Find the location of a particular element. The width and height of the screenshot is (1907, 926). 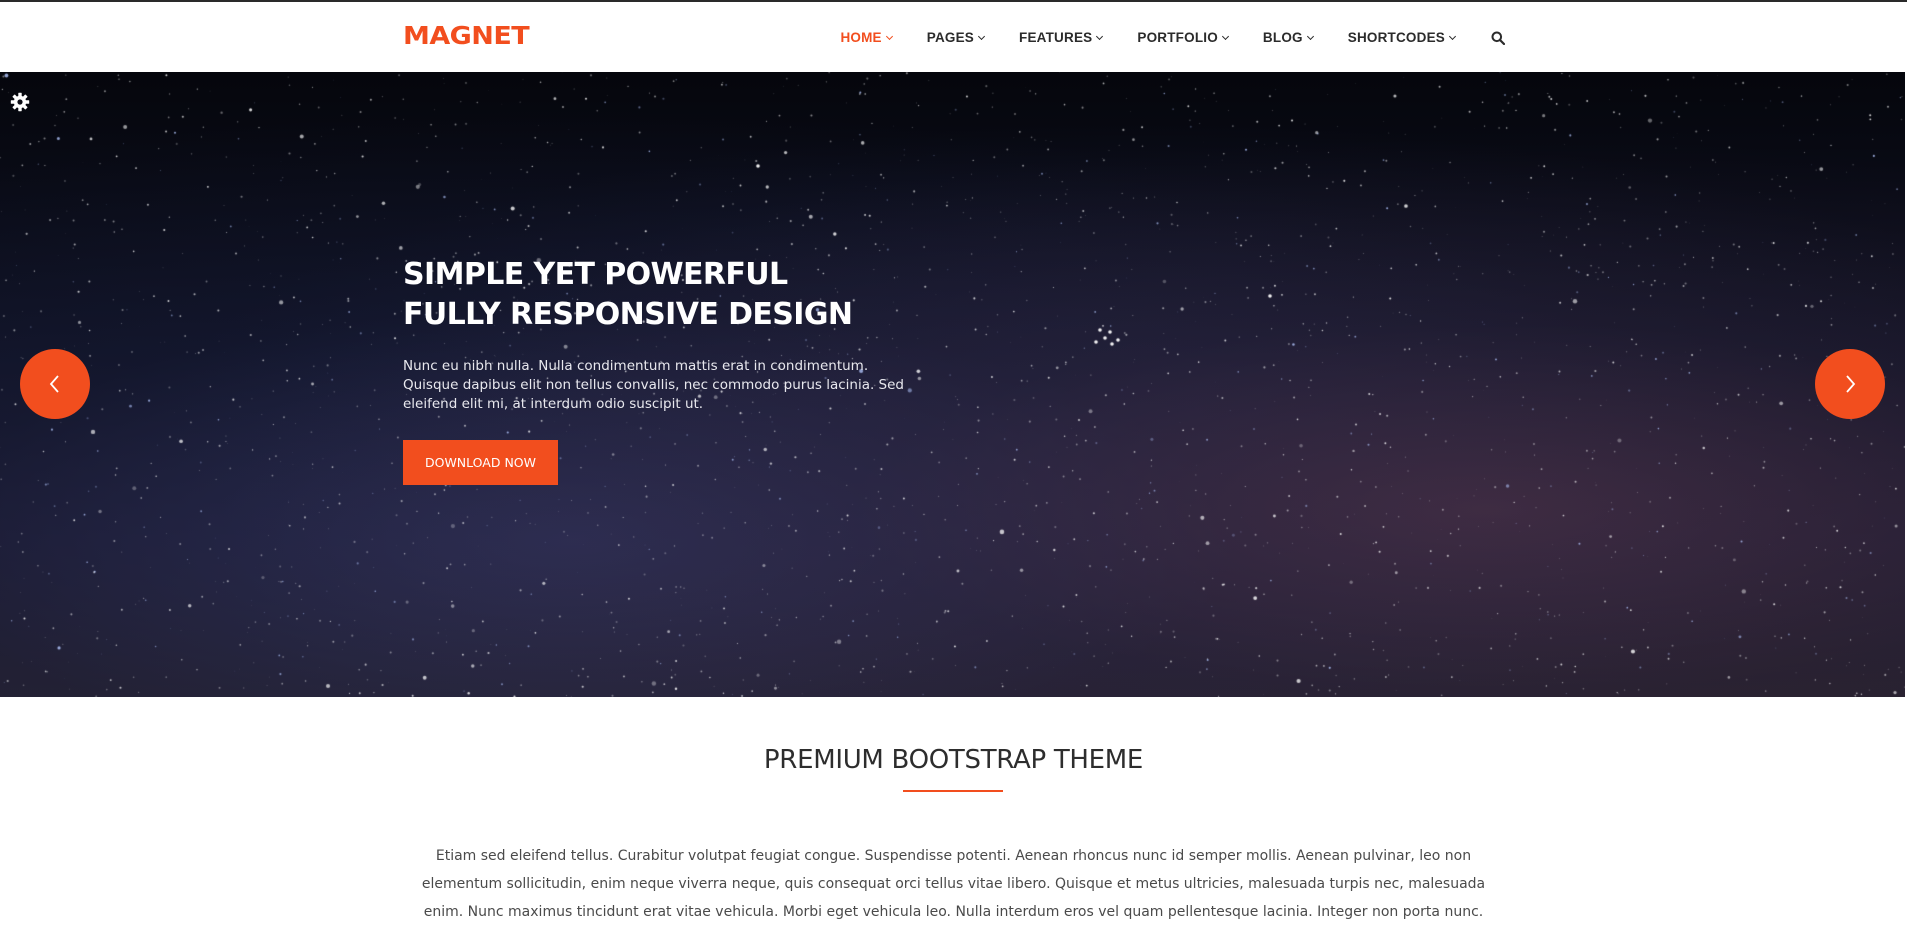

title-underline is located at coordinates (953, 791).